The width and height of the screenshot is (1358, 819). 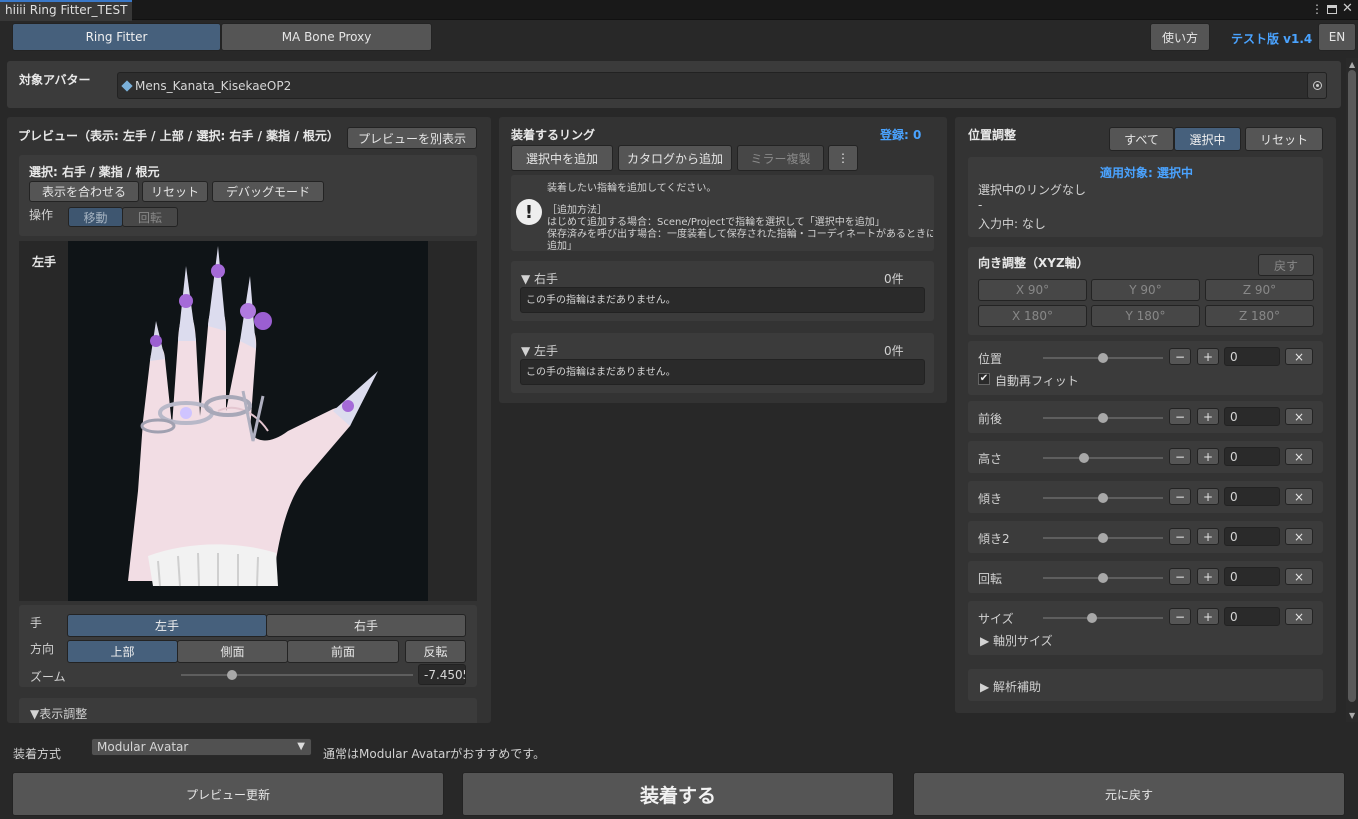 I want to click on display-adjust-foldout, so click(x=248, y=710).